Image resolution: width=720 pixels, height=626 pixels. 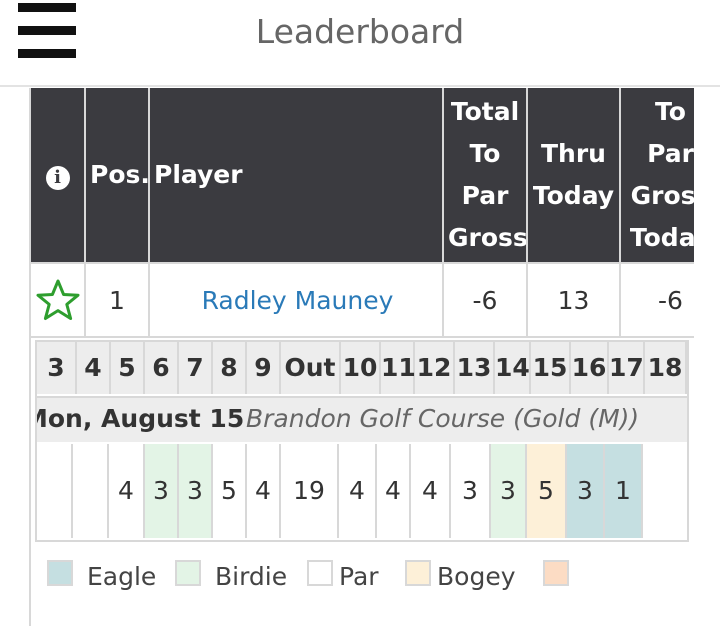 What do you see at coordinates (574, 175) in the screenshot?
I see `thru-today-header: Thru Today` at bounding box center [574, 175].